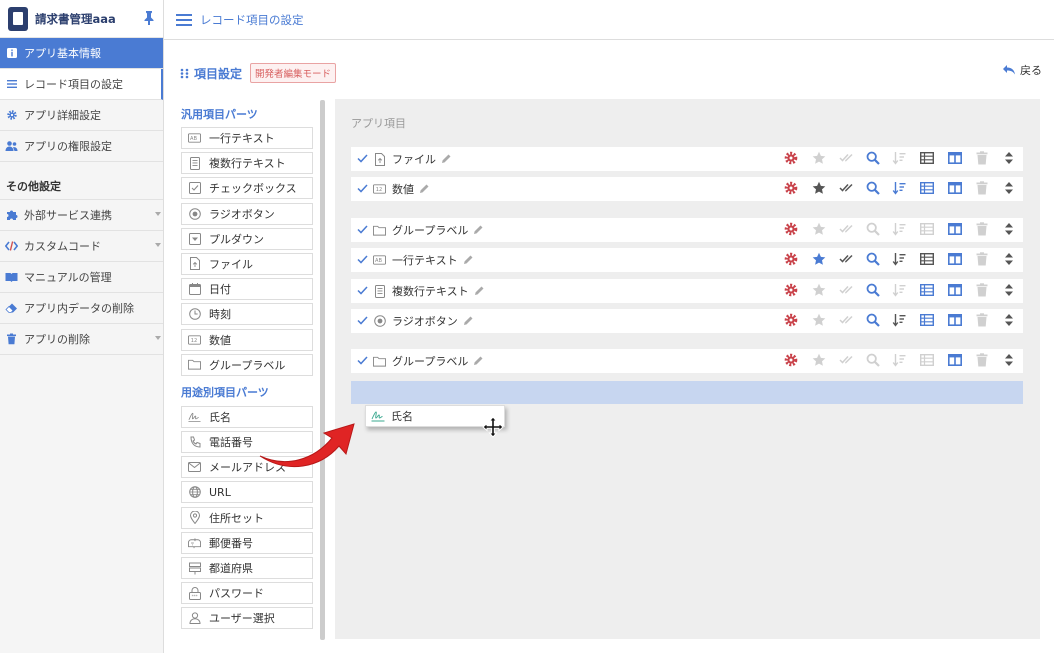 The image size is (1054, 653). Describe the element at coordinates (1022, 70) in the screenshot. I see `back-button: 戻る` at that location.